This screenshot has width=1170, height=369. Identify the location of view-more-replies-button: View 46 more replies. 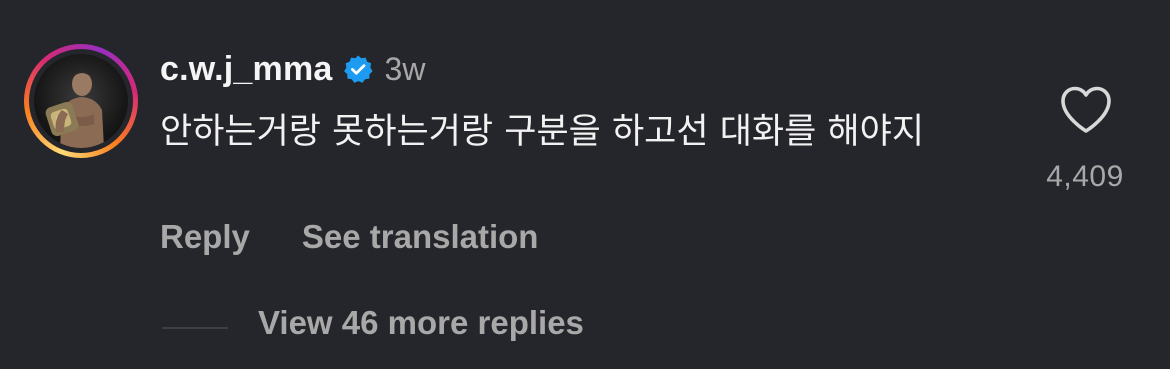
(421, 323).